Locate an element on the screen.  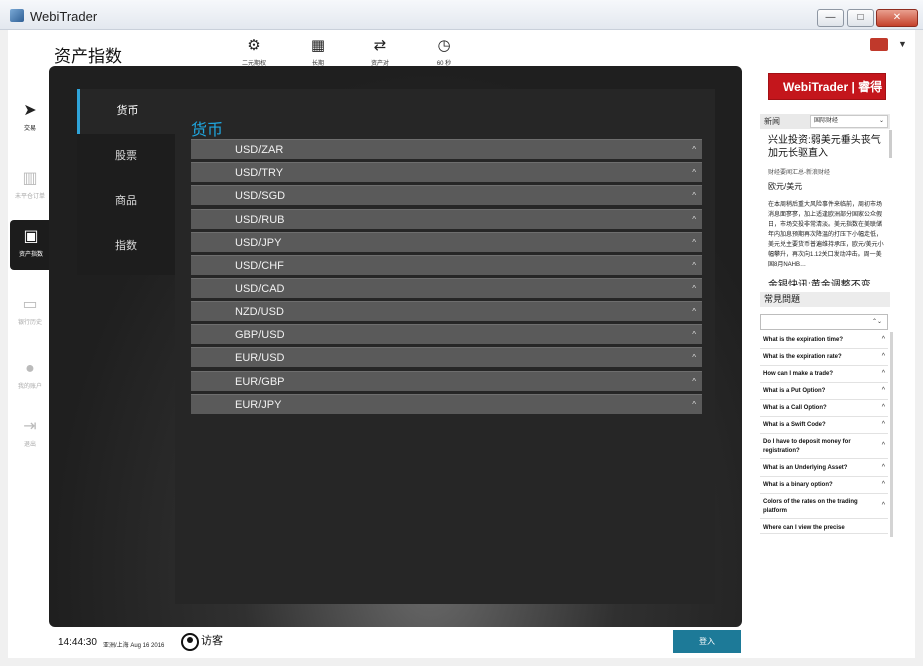
faq-item: What is a Swift Code? ^ is located at coordinates (824, 425).